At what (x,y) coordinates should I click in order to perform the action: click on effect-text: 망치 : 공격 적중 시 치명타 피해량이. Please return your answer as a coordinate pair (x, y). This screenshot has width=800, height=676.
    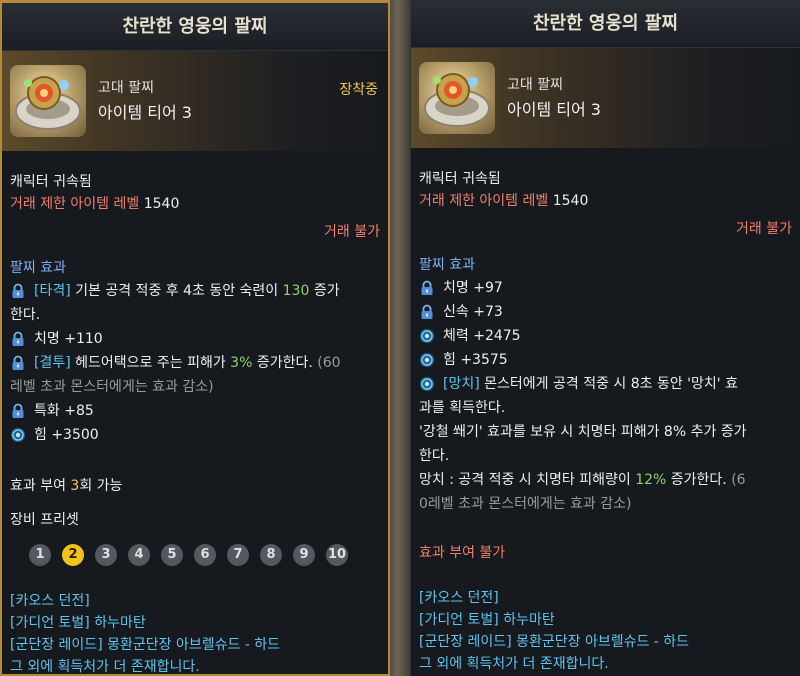
    Looking at the image, I should click on (527, 480).